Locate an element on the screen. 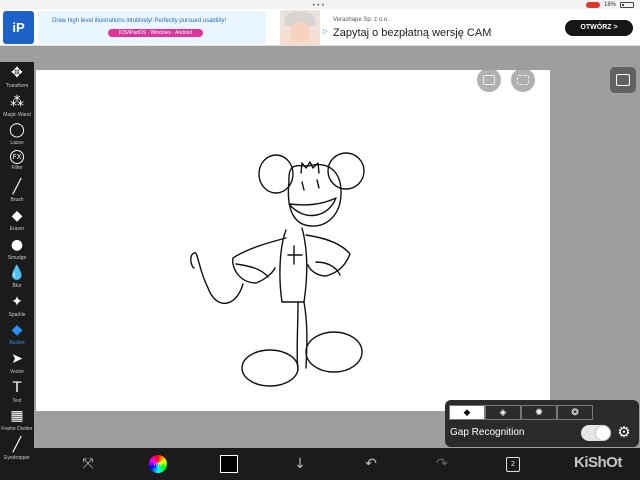  text-icon: T is located at coordinates (17, 387).